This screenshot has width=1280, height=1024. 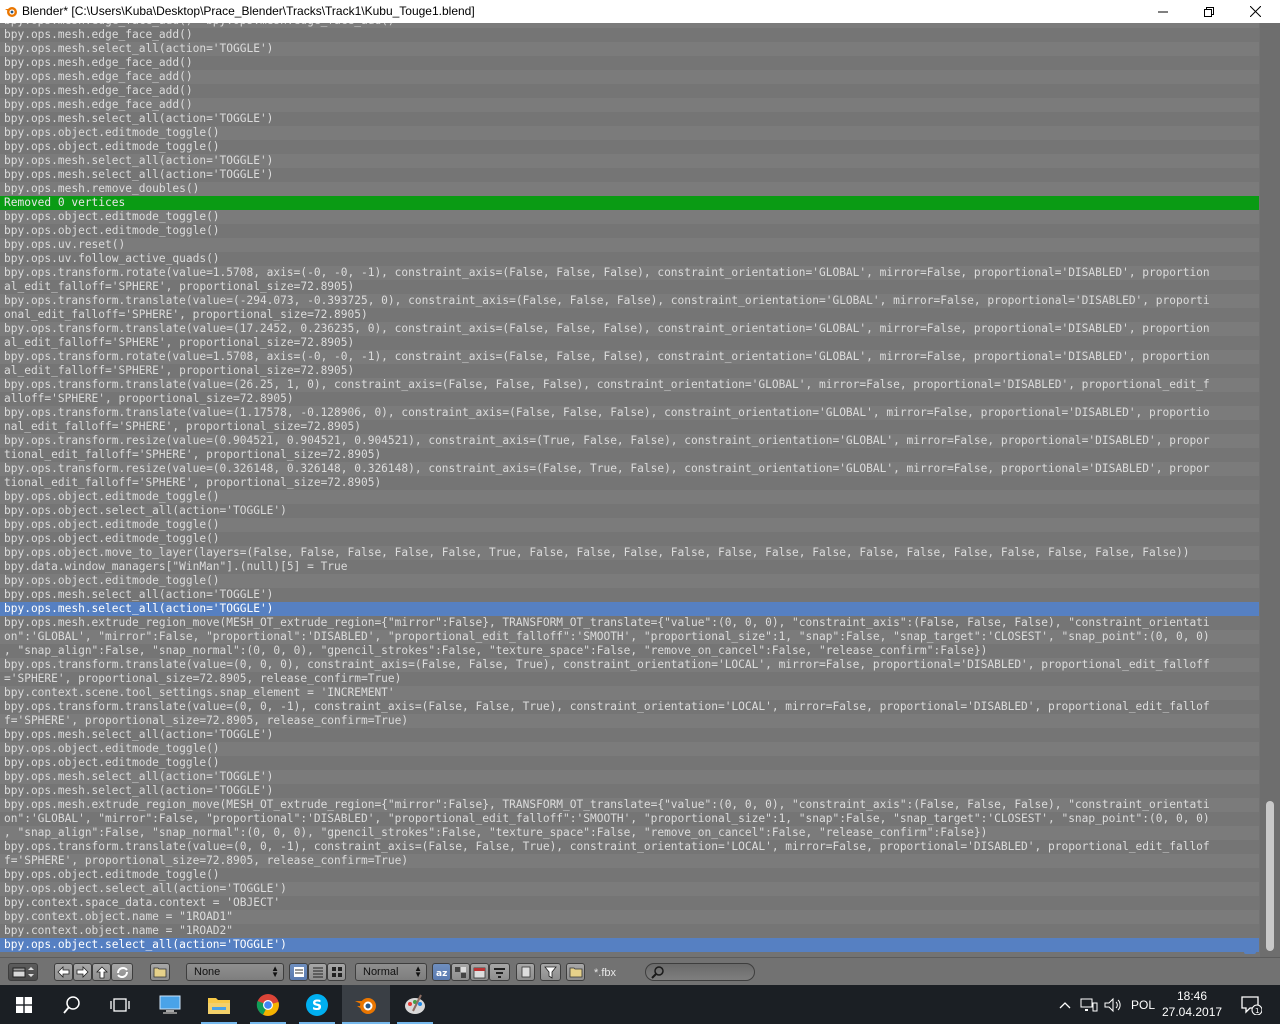 I want to click on scrollbar-thumb, so click(x=1270, y=876).